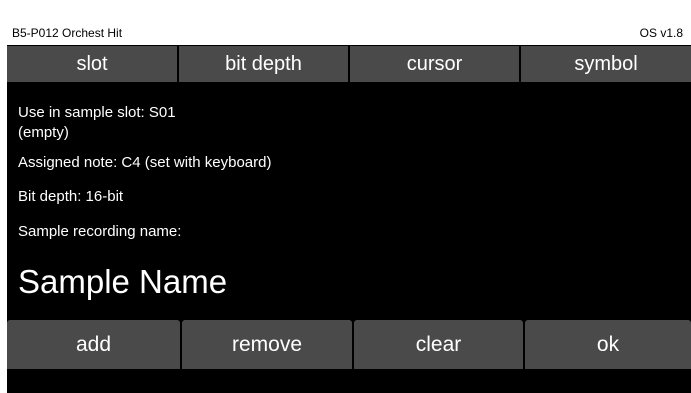  Describe the element at coordinates (438, 344) in the screenshot. I see `clear-button: clear` at that location.